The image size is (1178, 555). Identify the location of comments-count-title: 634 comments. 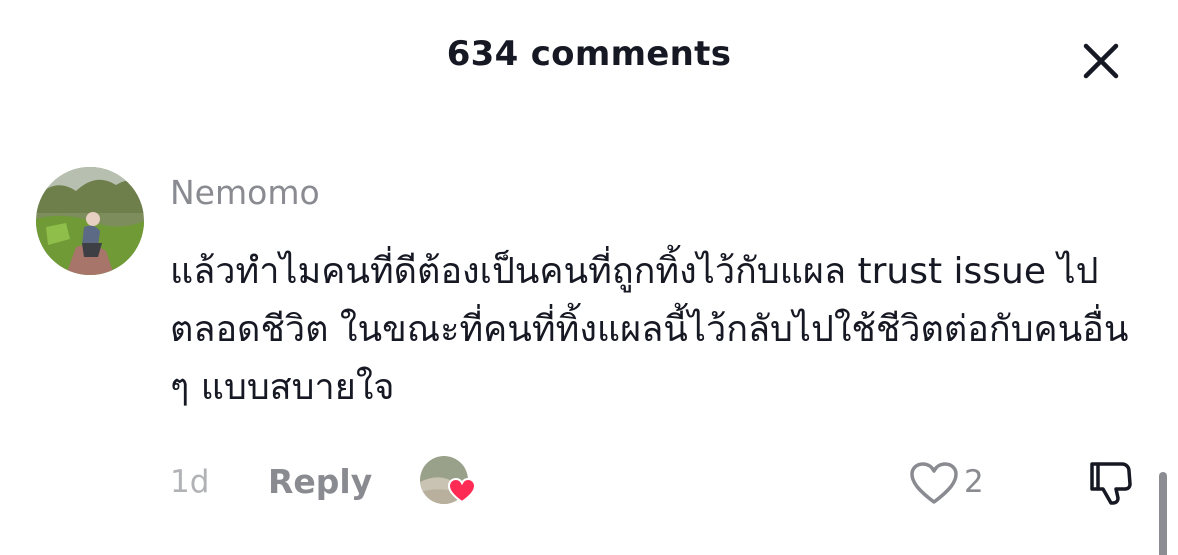
(589, 54).